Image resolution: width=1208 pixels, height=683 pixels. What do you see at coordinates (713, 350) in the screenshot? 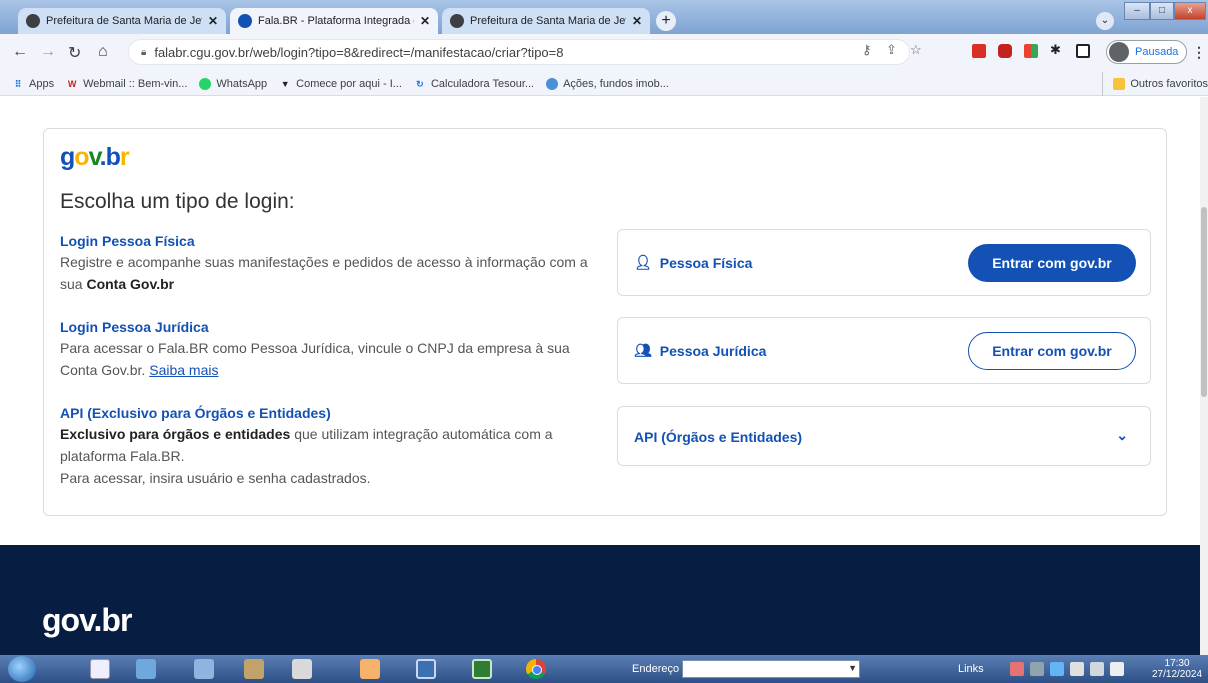
I see `box-label: Pessoa Jurídica` at bounding box center [713, 350].